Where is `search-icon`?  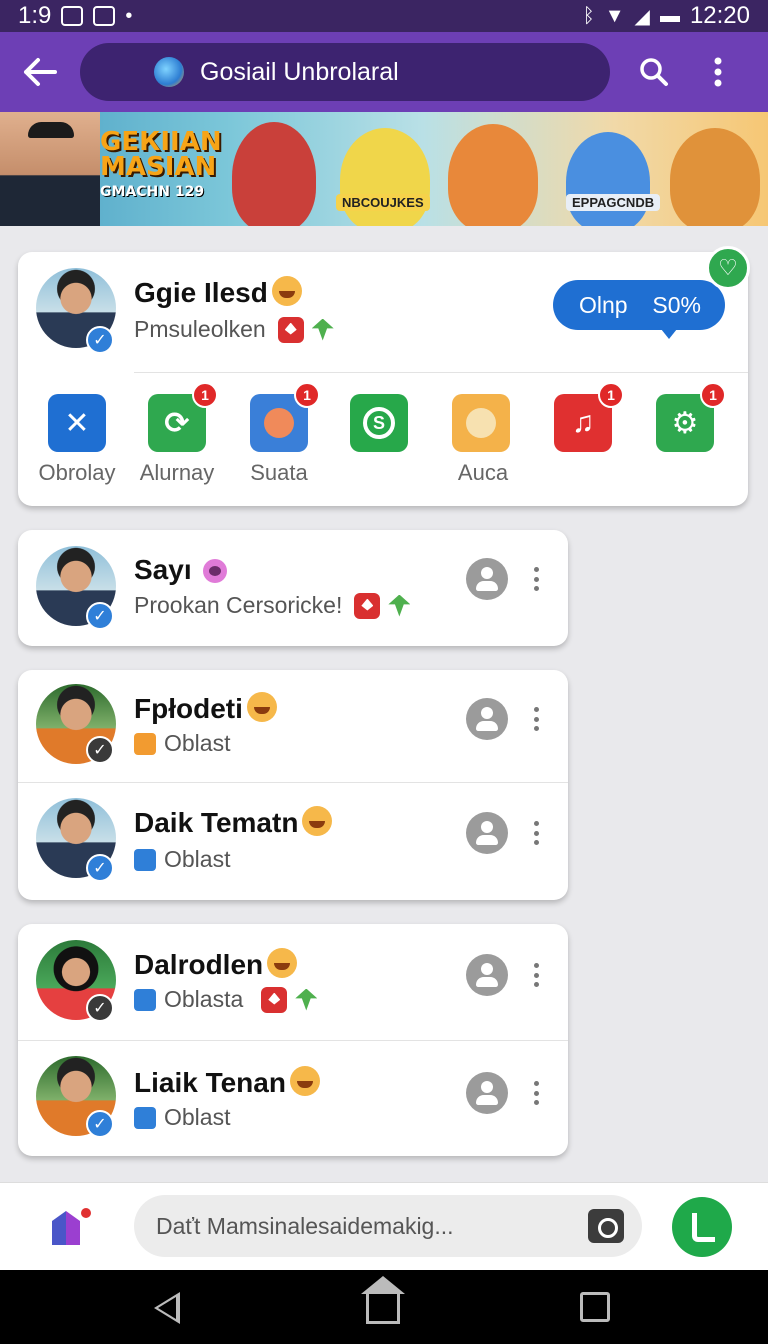 search-icon is located at coordinates (654, 72).